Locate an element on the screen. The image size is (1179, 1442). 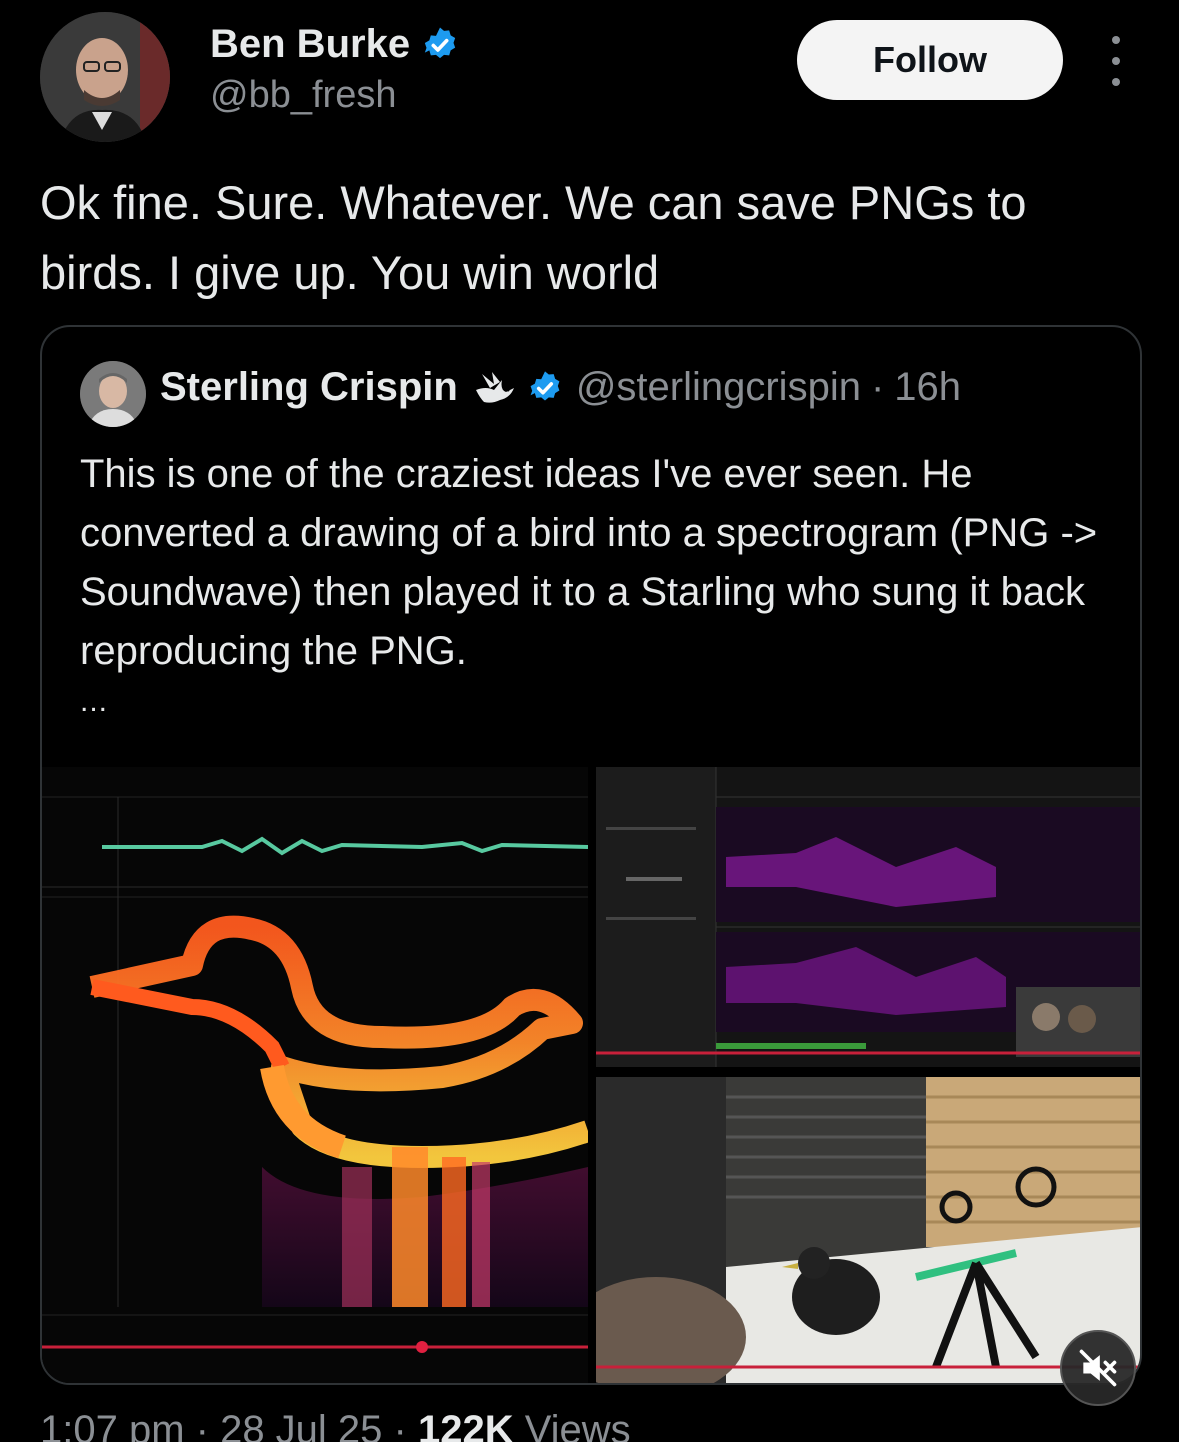
starling-photo is located at coordinates (868, 1230).